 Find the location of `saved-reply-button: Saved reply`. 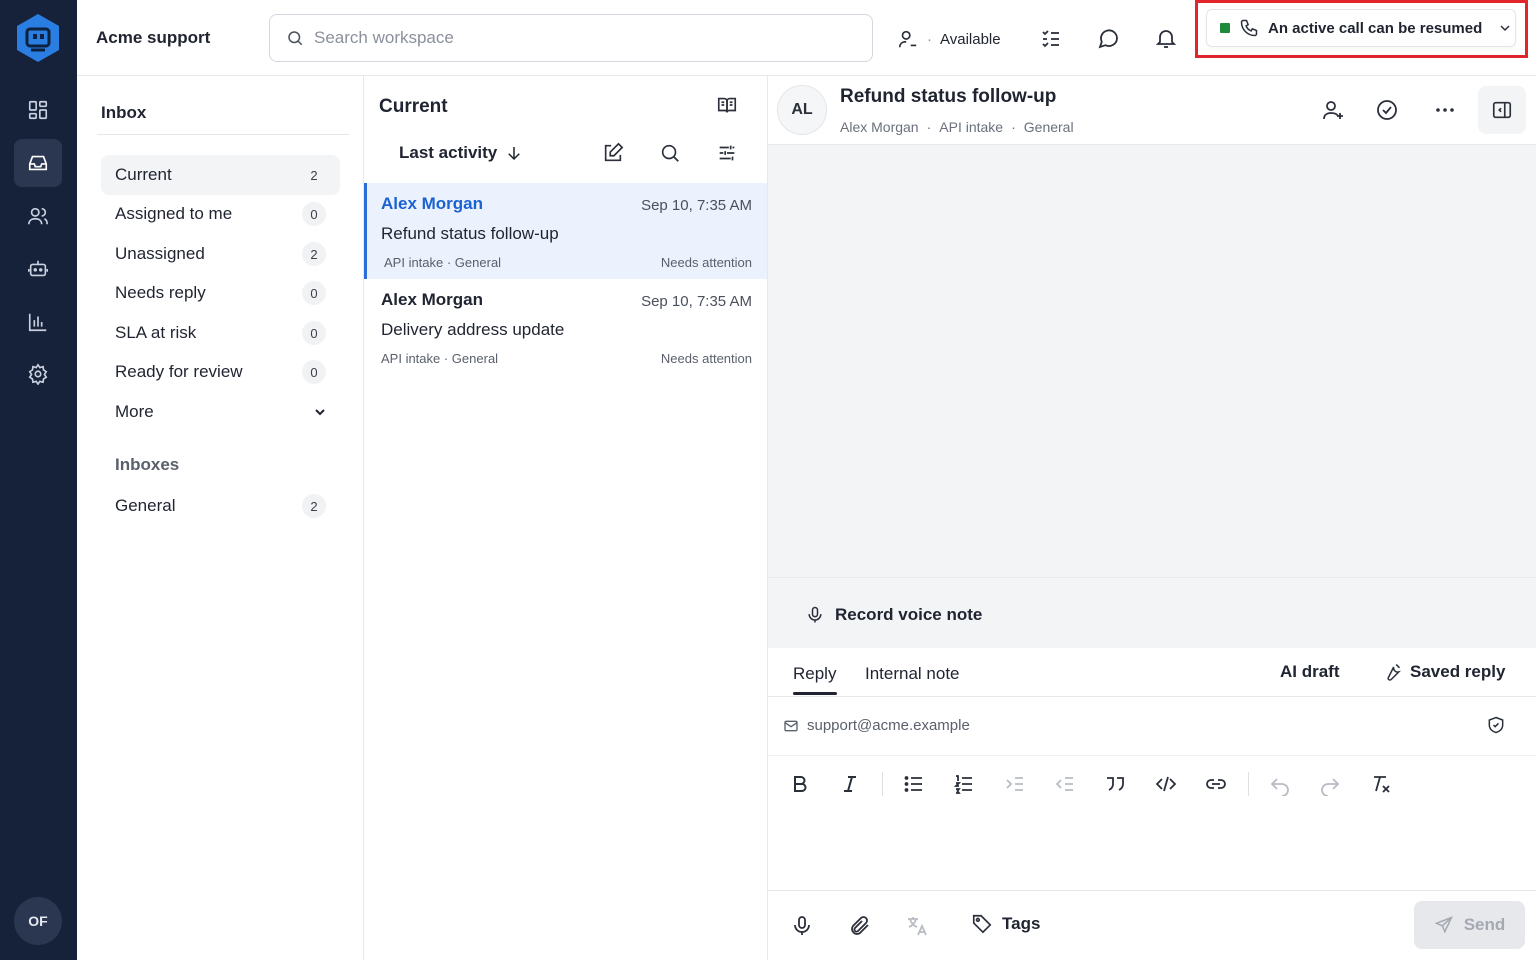

saved-reply-button: Saved reply is located at coordinates (1443, 672).